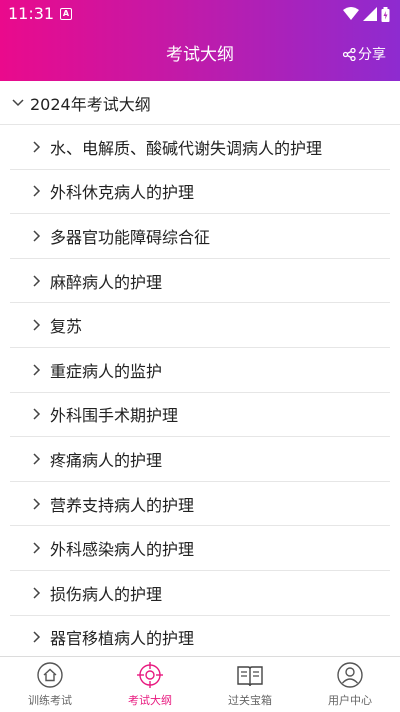  Describe the element at coordinates (106, 594) in the screenshot. I see `list-item-label: 损伤病人的护理` at that location.